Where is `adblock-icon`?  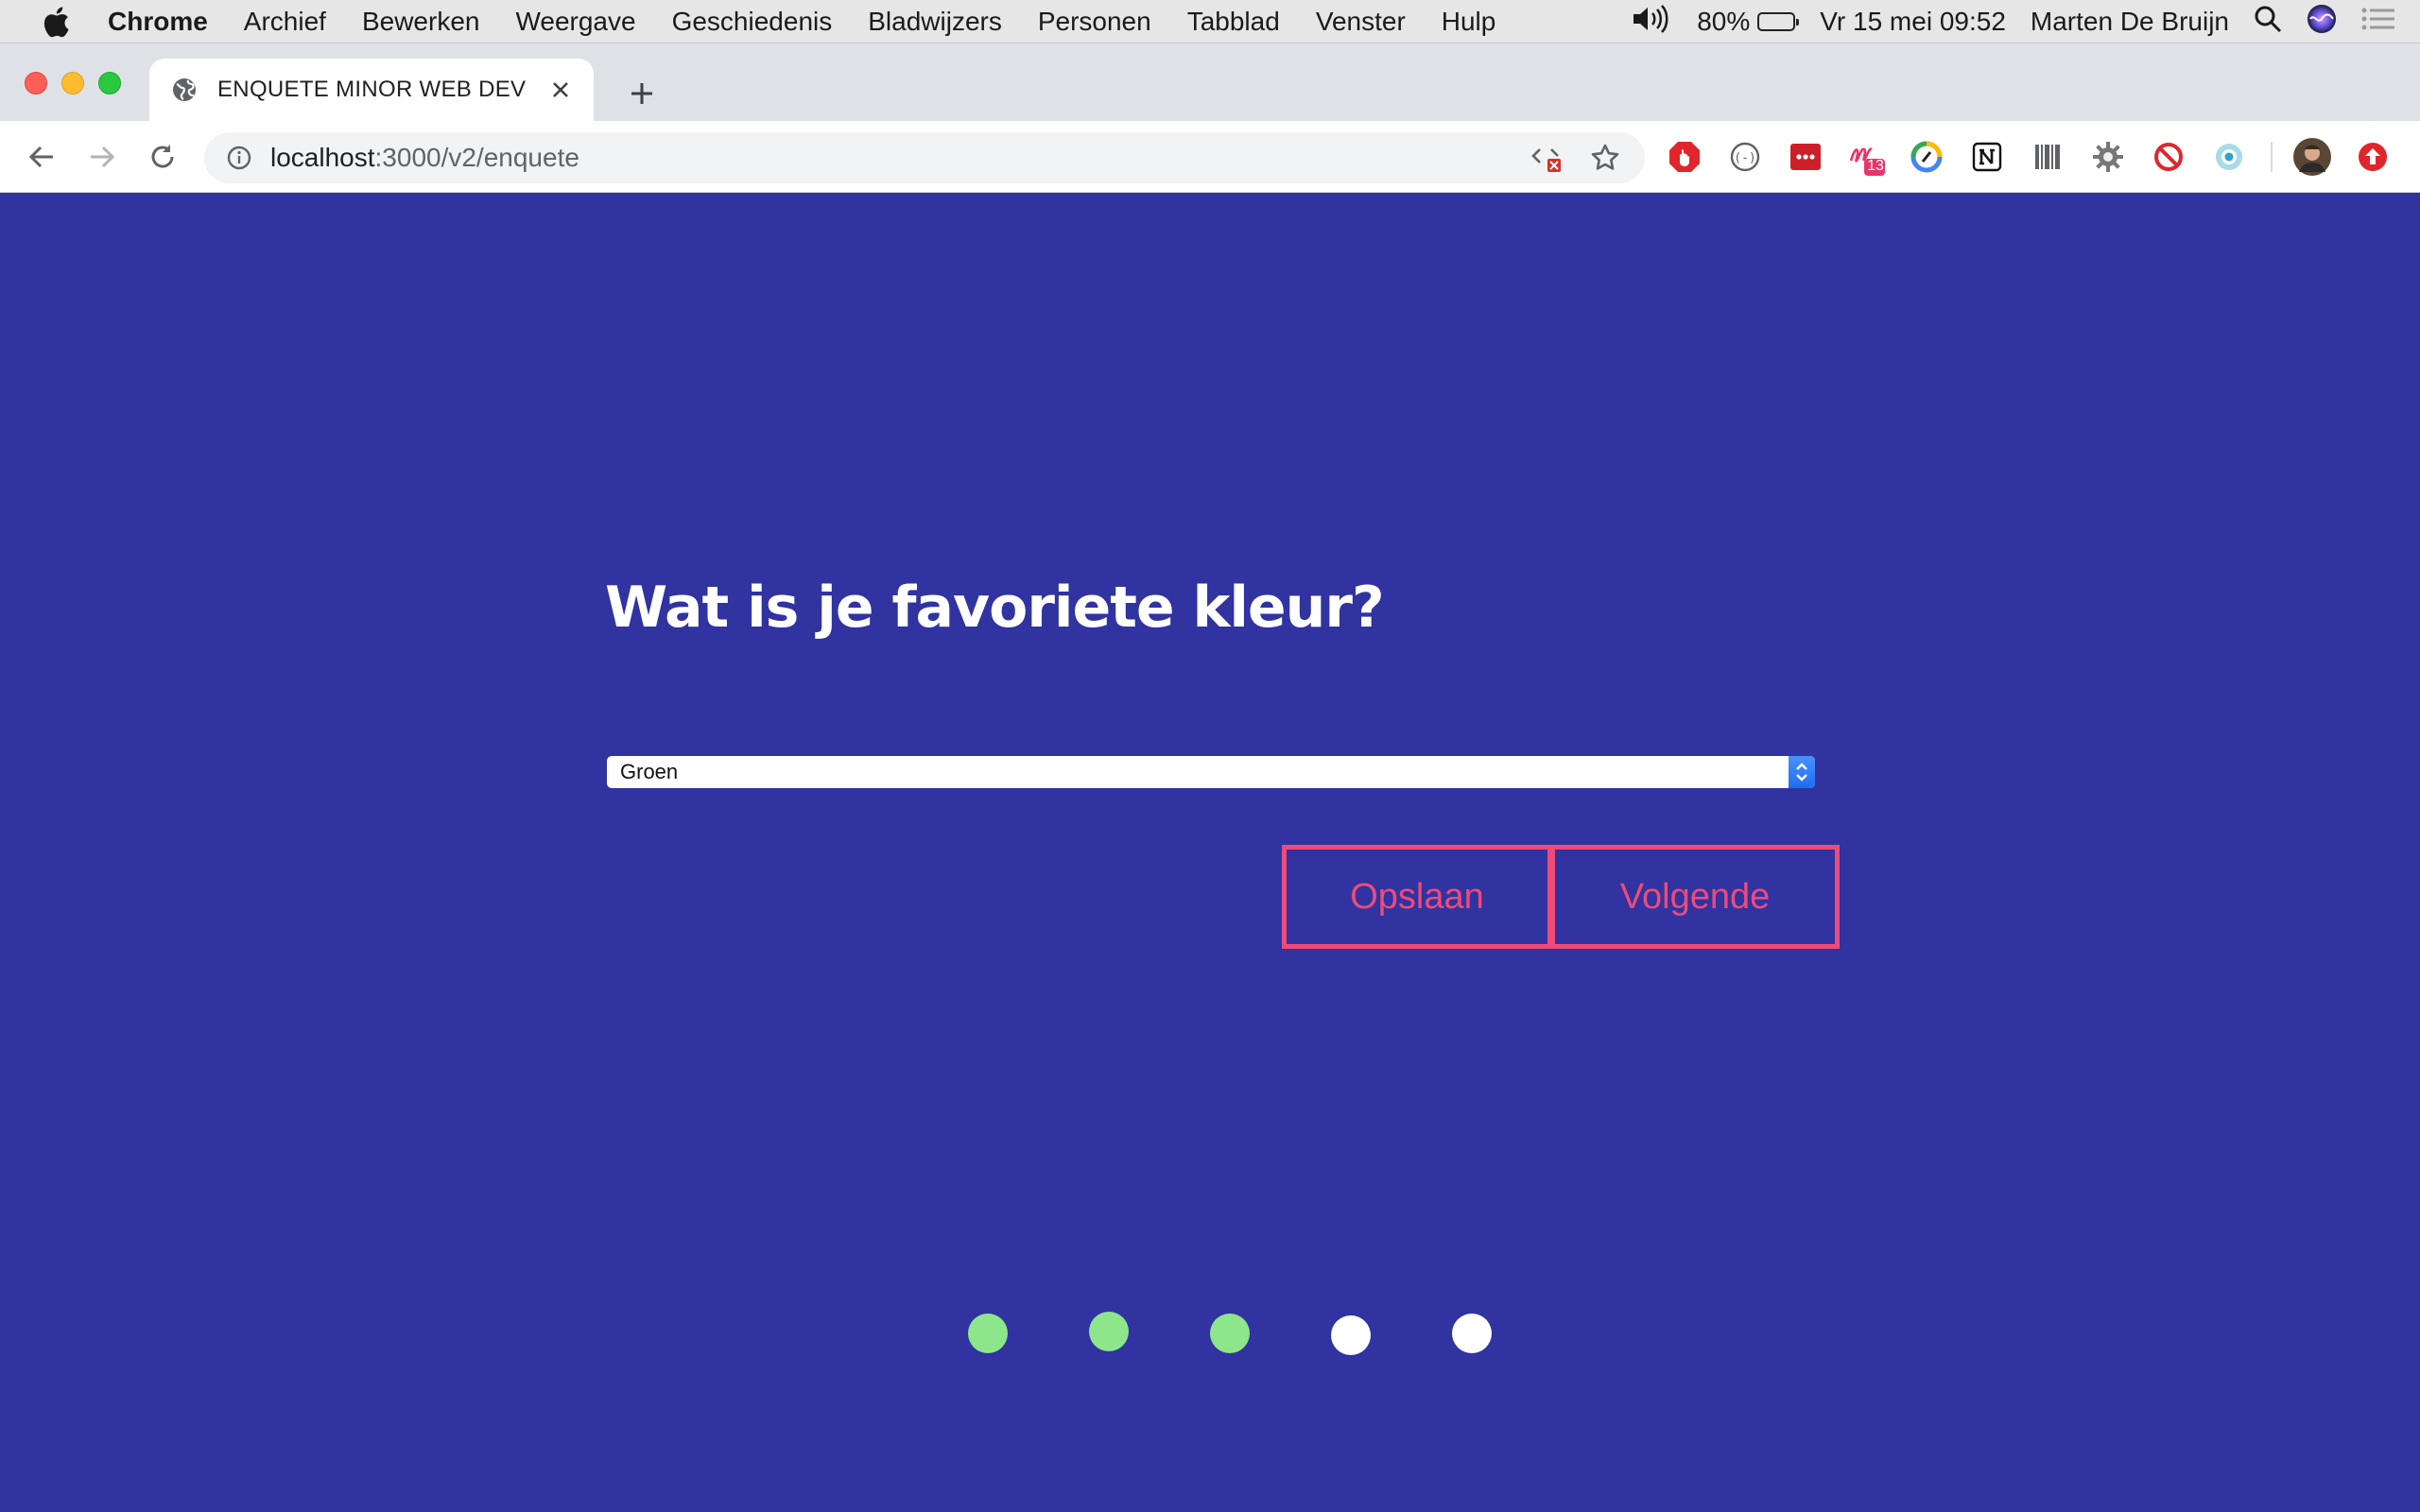
adblock-icon is located at coordinates (1684, 157).